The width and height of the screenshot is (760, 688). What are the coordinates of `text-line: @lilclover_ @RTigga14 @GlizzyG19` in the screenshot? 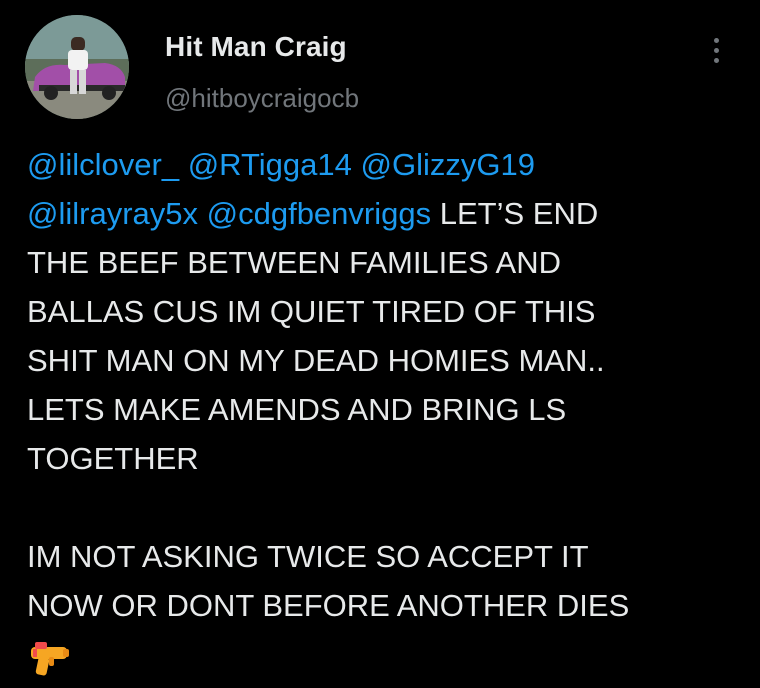 It's located at (387, 164).